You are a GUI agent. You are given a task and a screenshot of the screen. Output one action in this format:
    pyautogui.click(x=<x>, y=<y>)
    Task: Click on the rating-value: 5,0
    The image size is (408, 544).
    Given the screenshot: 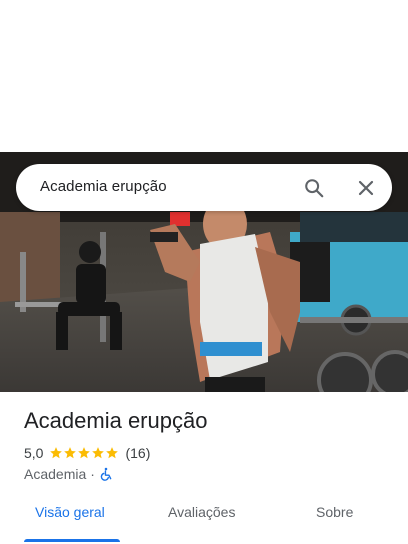 What is the action you would take?
    pyautogui.click(x=34, y=453)
    